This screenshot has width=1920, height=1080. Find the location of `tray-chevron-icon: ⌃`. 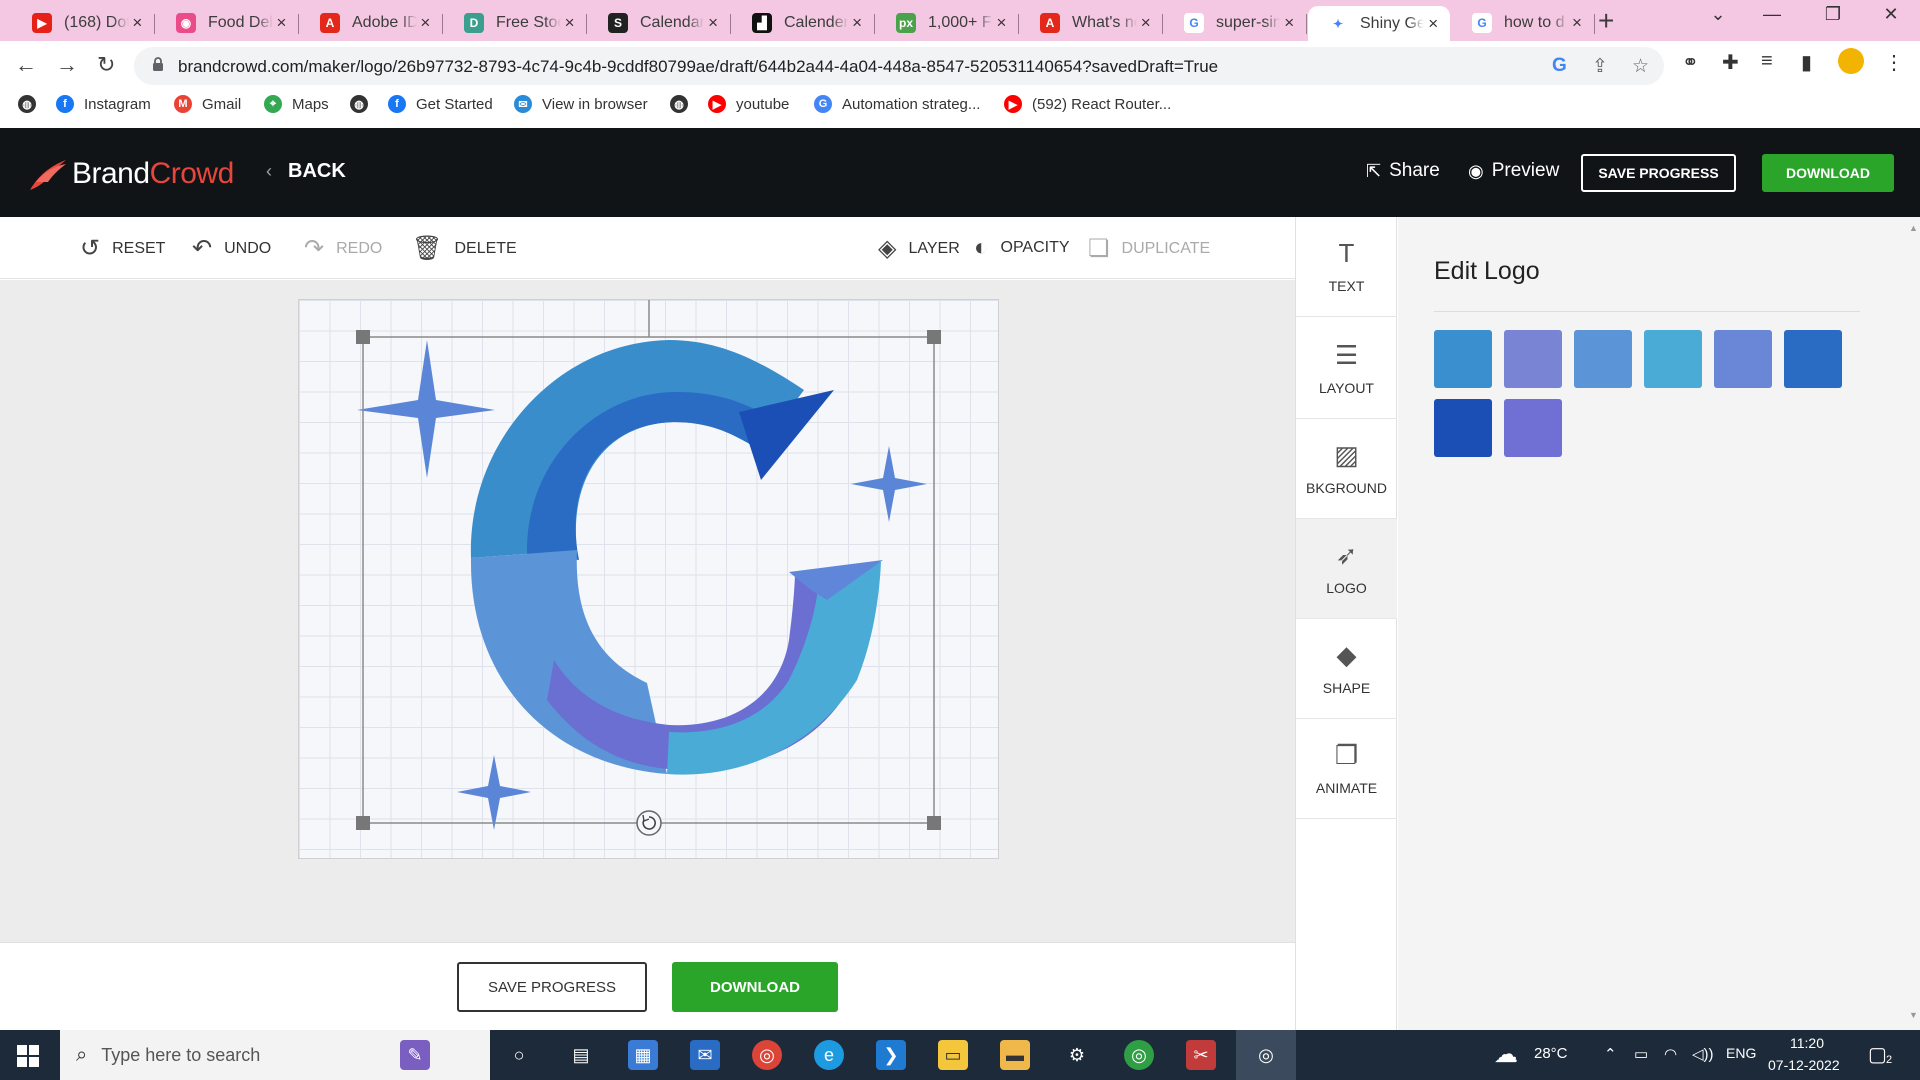

tray-chevron-icon: ⌃ is located at coordinates (1610, 1054).